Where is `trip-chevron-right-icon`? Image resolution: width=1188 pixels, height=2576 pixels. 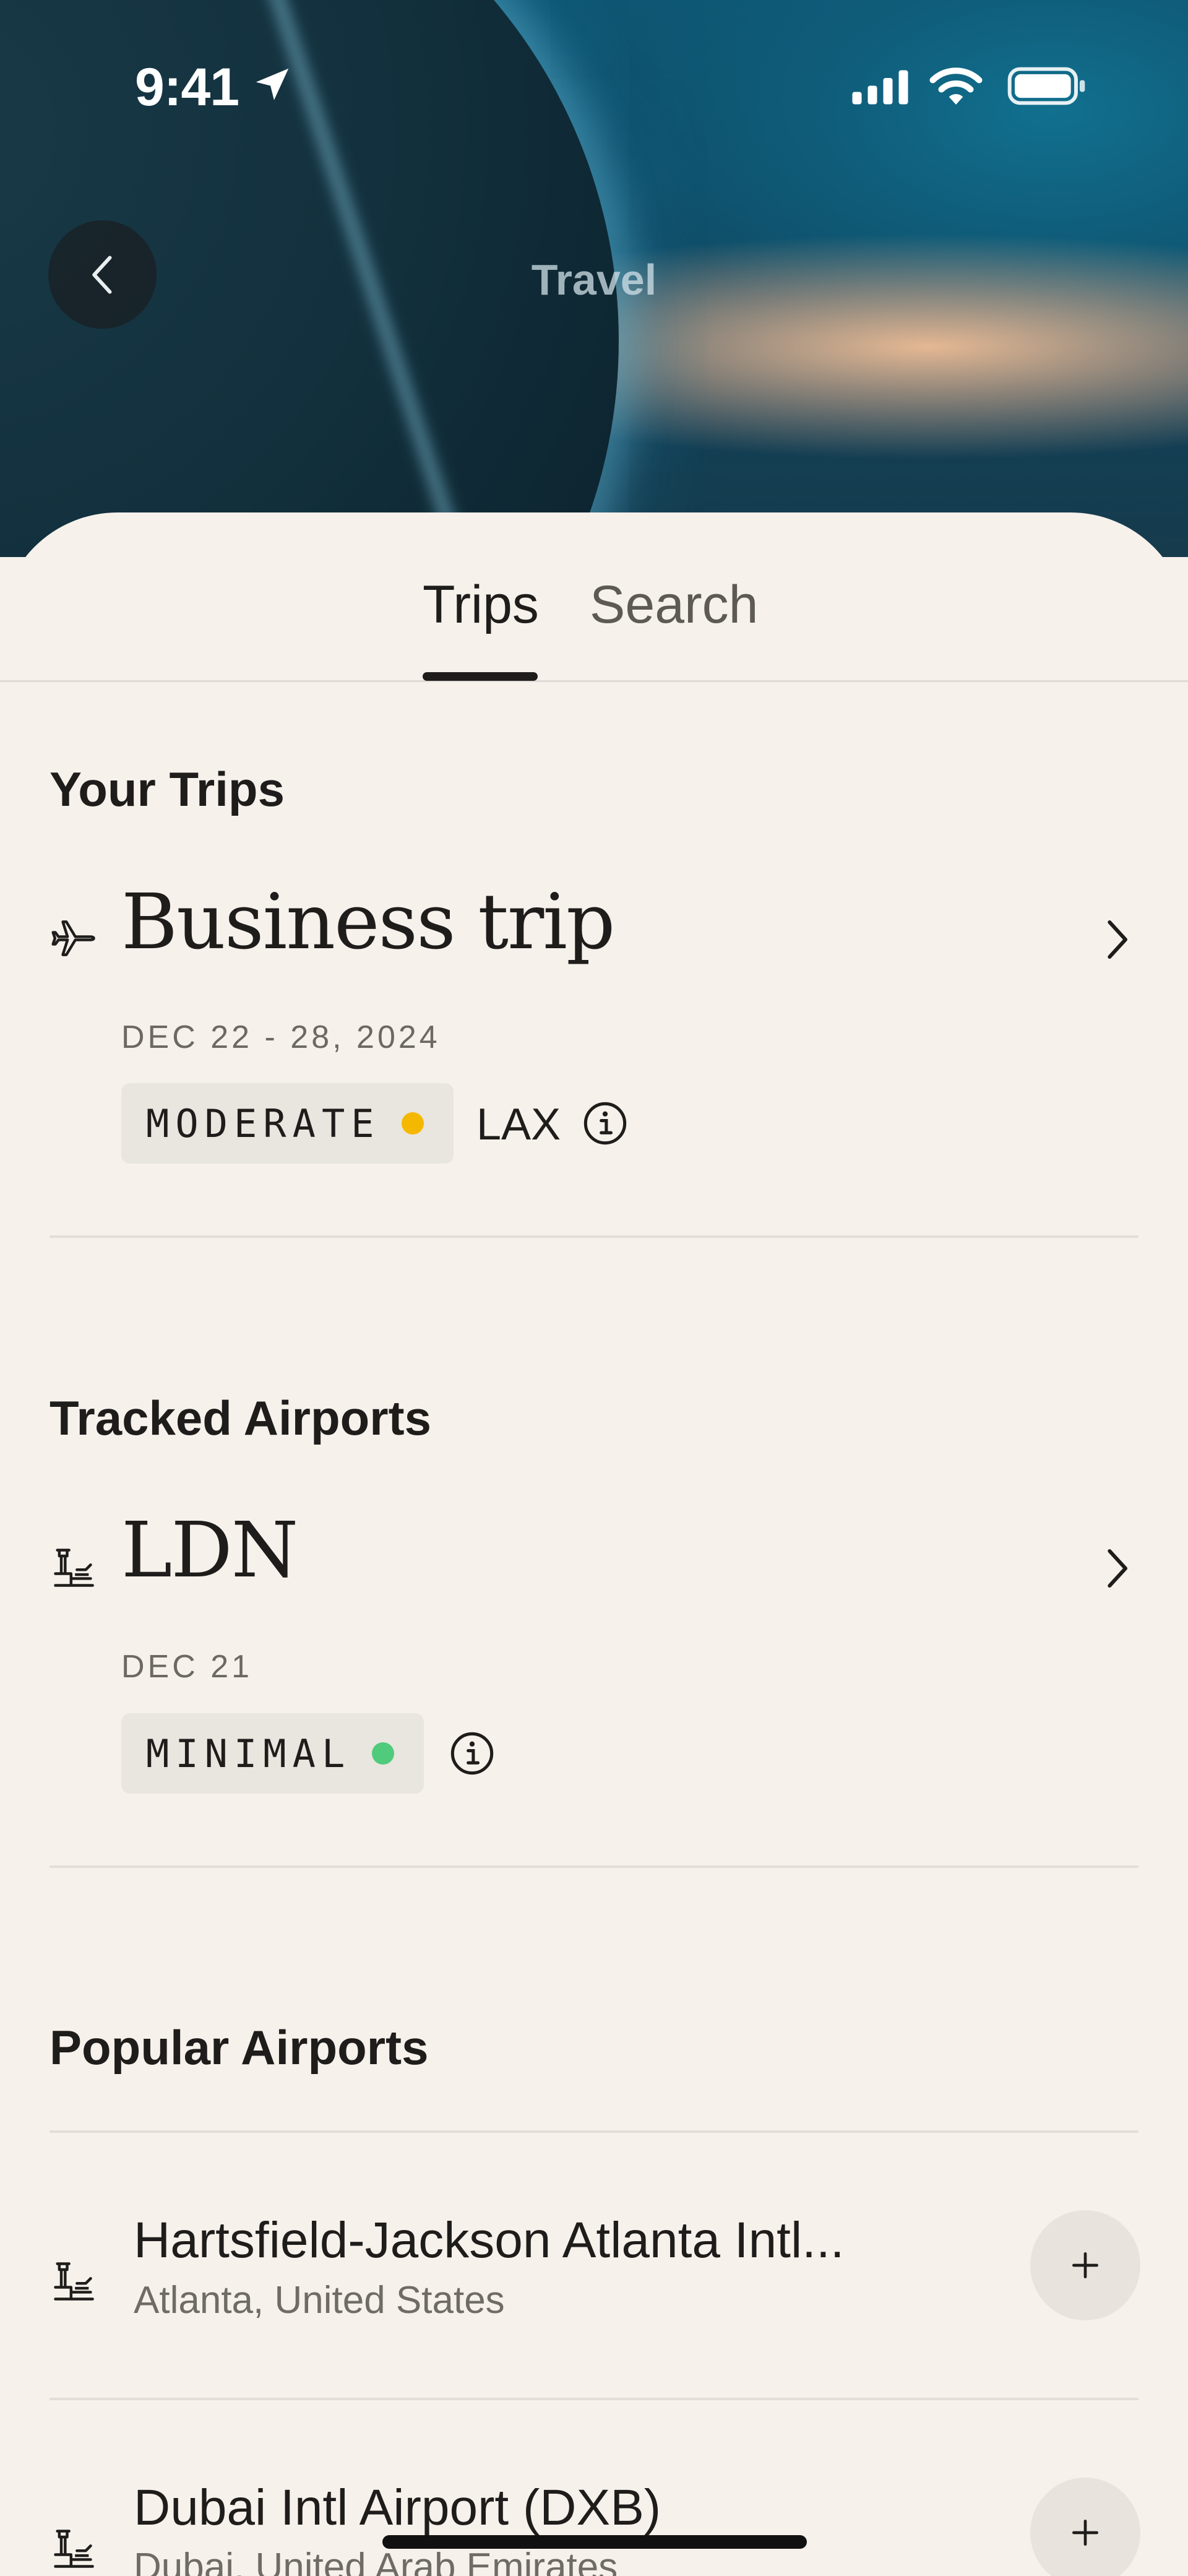 trip-chevron-right-icon is located at coordinates (1116, 939).